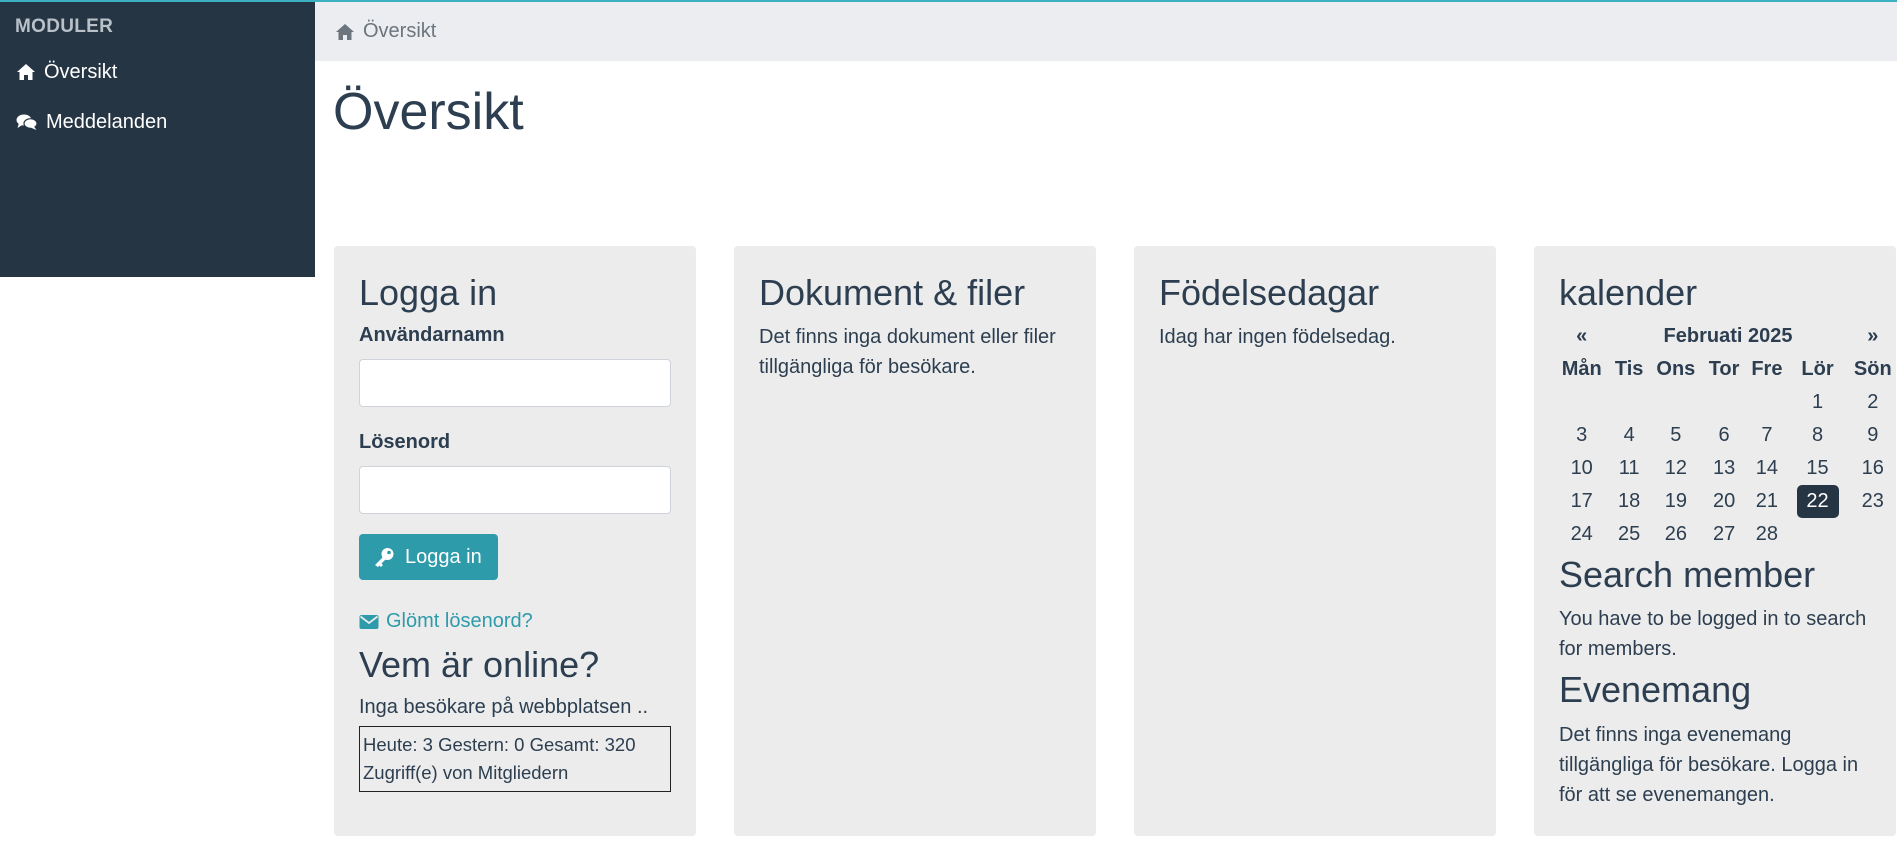 The width and height of the screenshot is (1897, 853). I want to click on calendar-week-row: 10 11 12 13 14 15 16, so click(1725, 468).